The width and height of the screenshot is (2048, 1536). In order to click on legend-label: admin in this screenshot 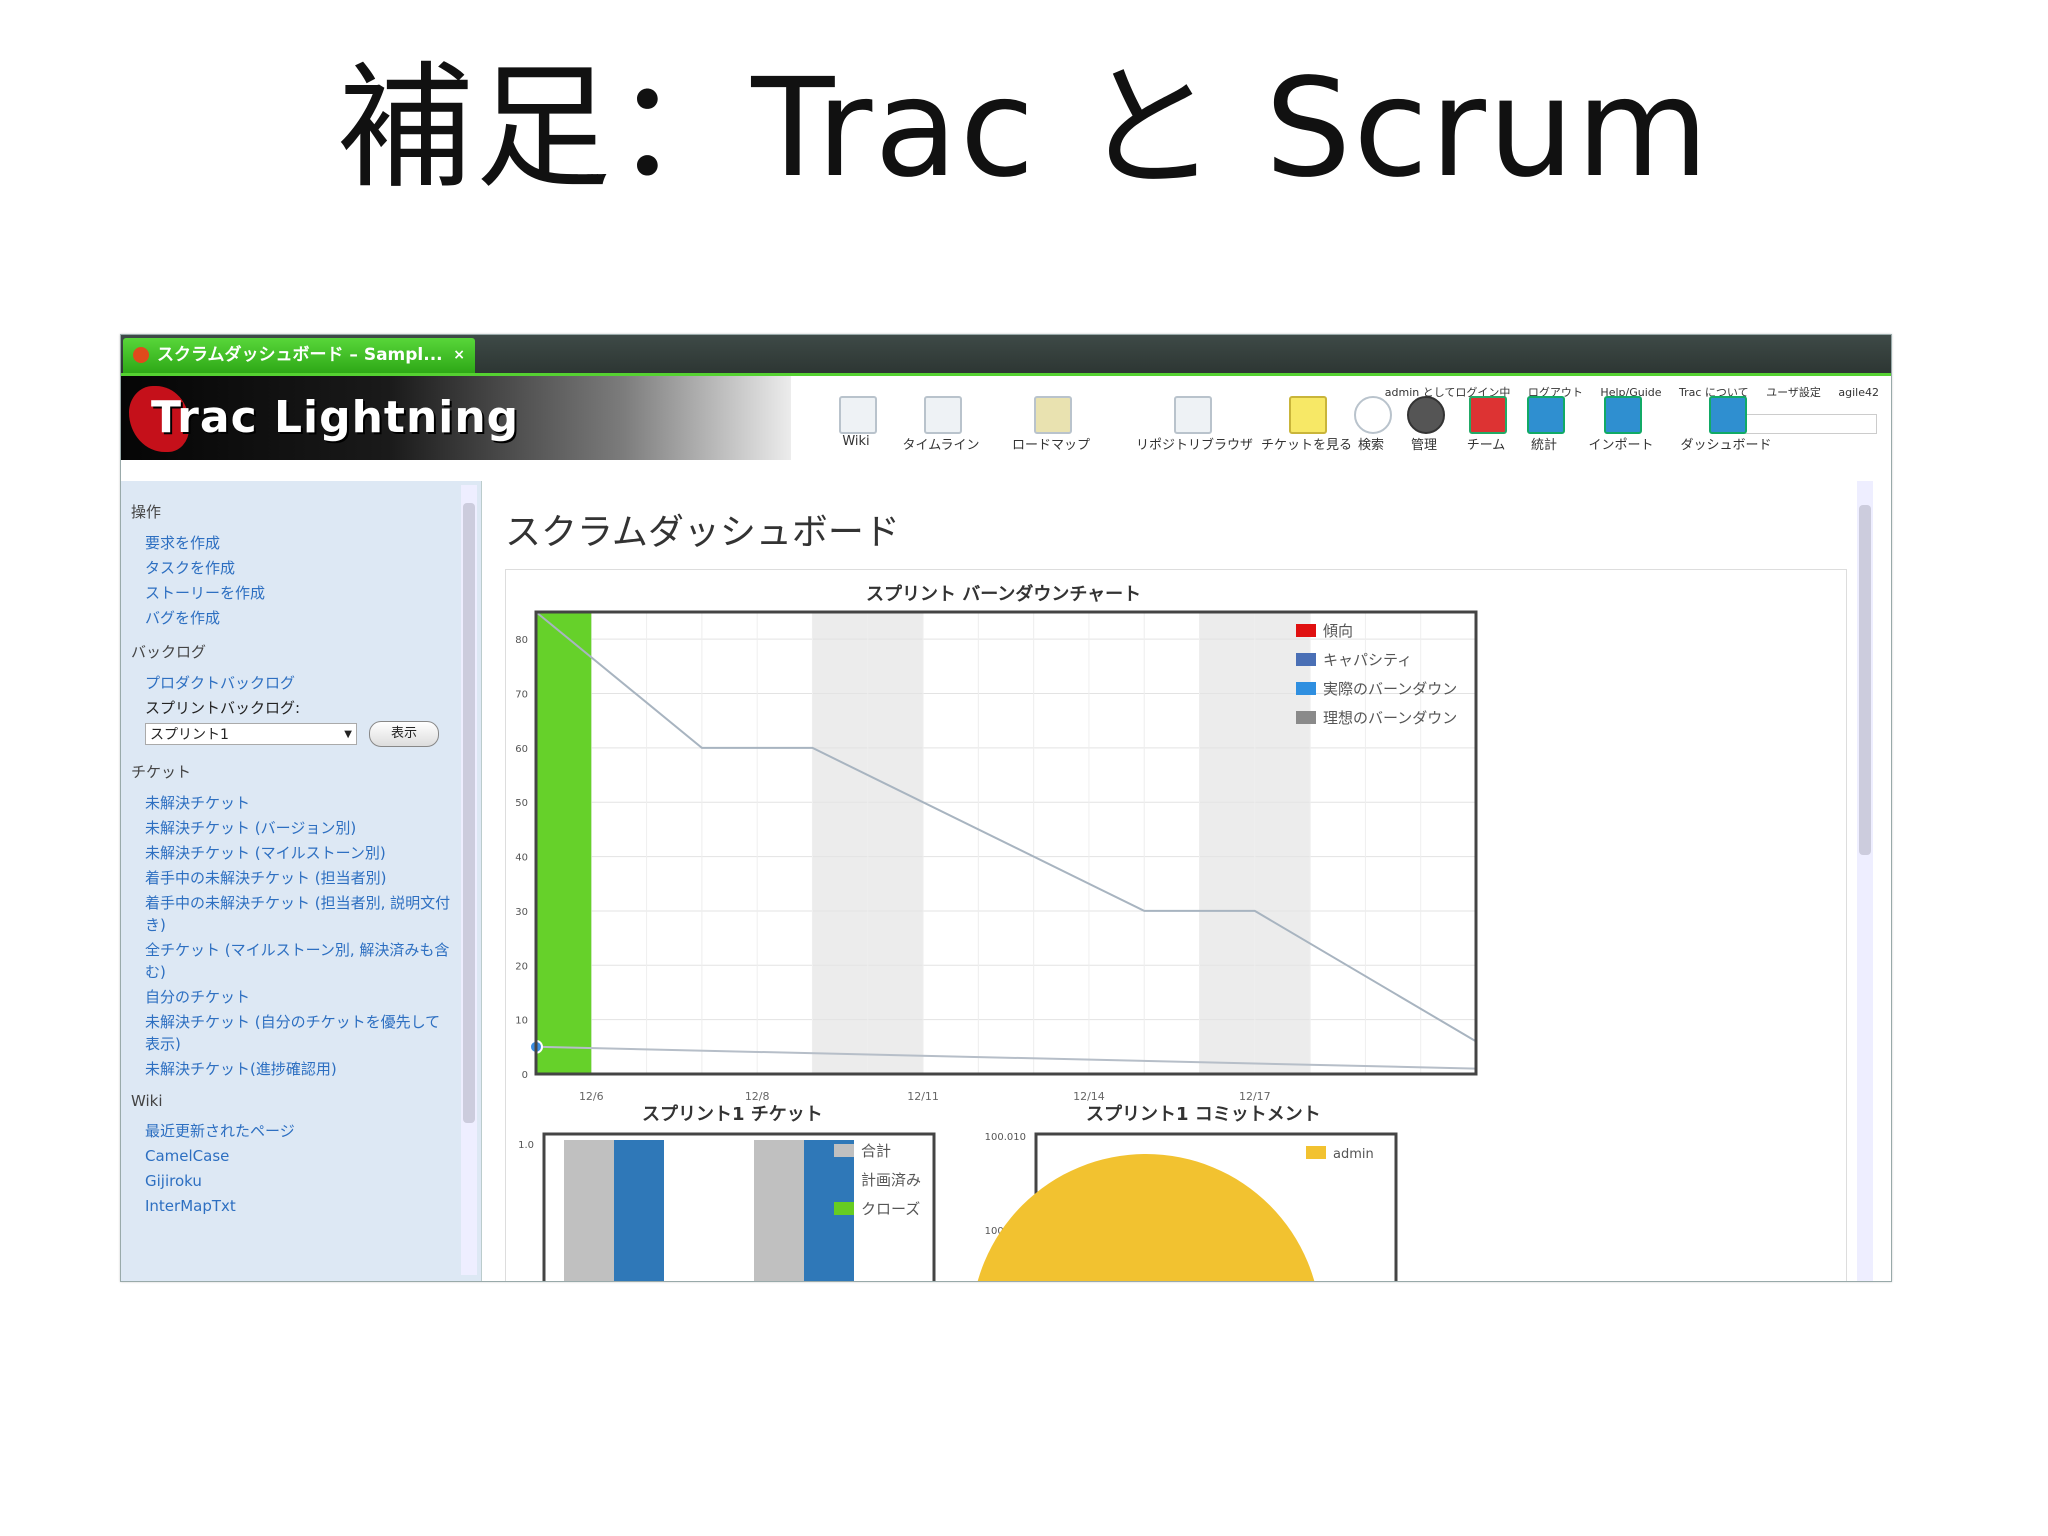, I will do `click(1353, 1154)`.